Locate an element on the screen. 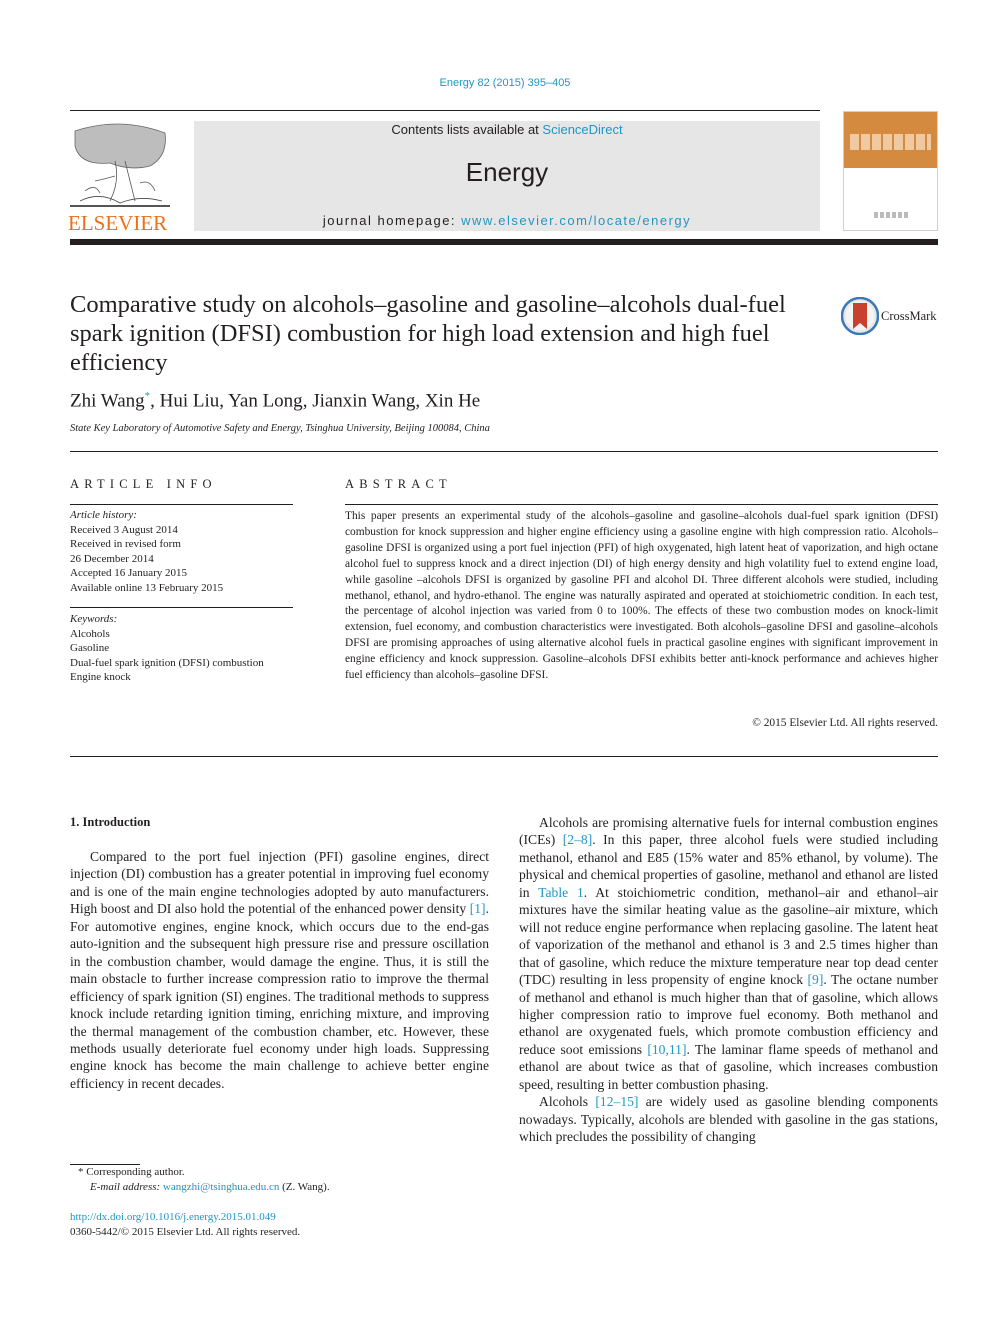 This screenshot has width=992, height=1323. crossmark-icon is located at coordinates (860, 316).